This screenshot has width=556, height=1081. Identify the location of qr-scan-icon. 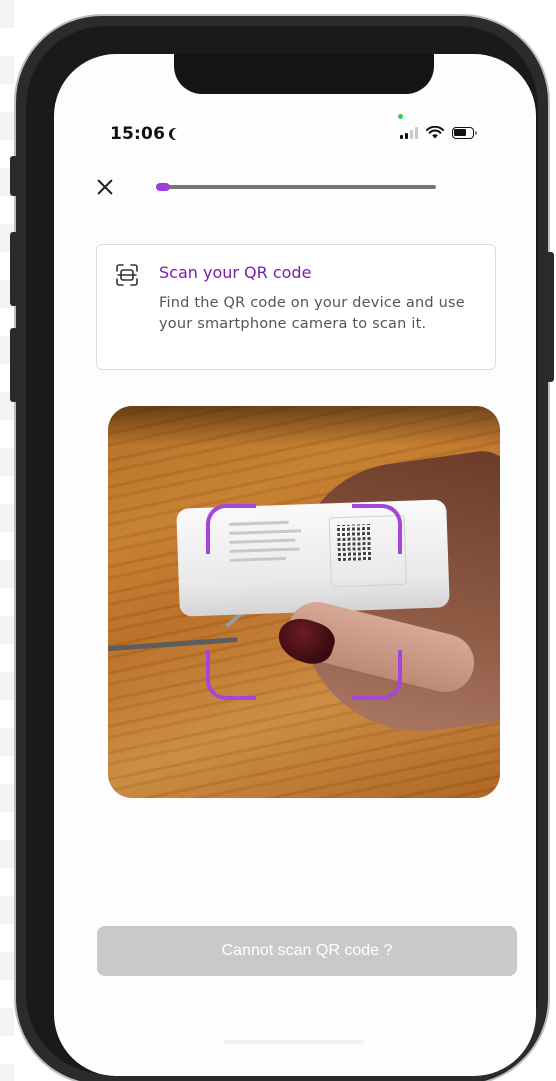
(127, 275).